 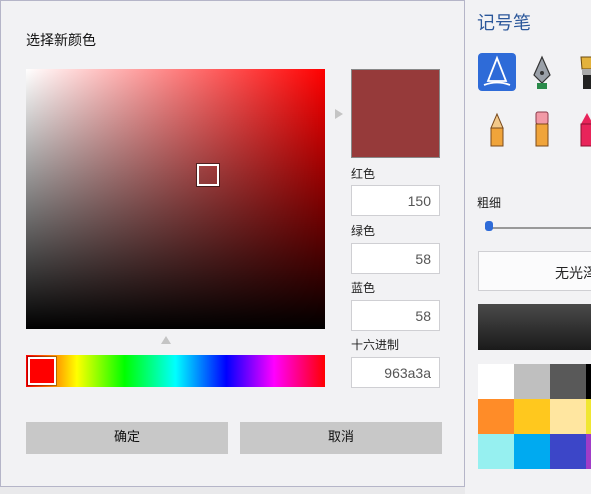 What do you see at coordinates (395, 372) in the screenshot?
I see `hex-input` at bounding box center [395, 372].